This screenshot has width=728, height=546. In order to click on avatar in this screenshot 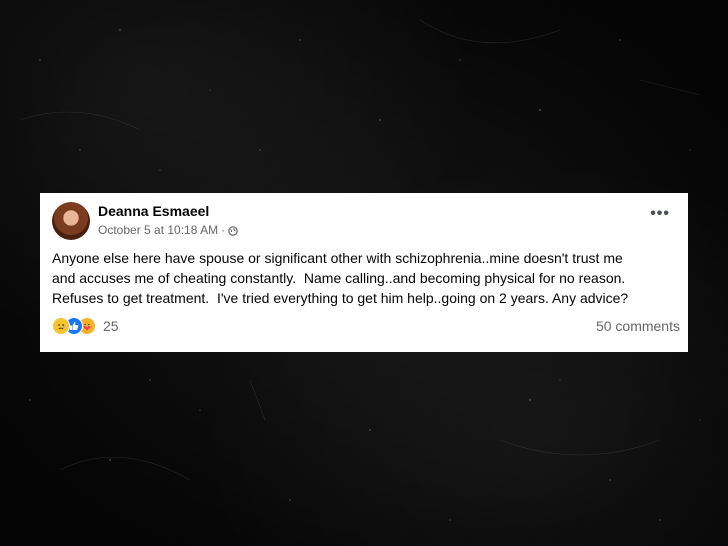, I will do `click(71, 221)`.